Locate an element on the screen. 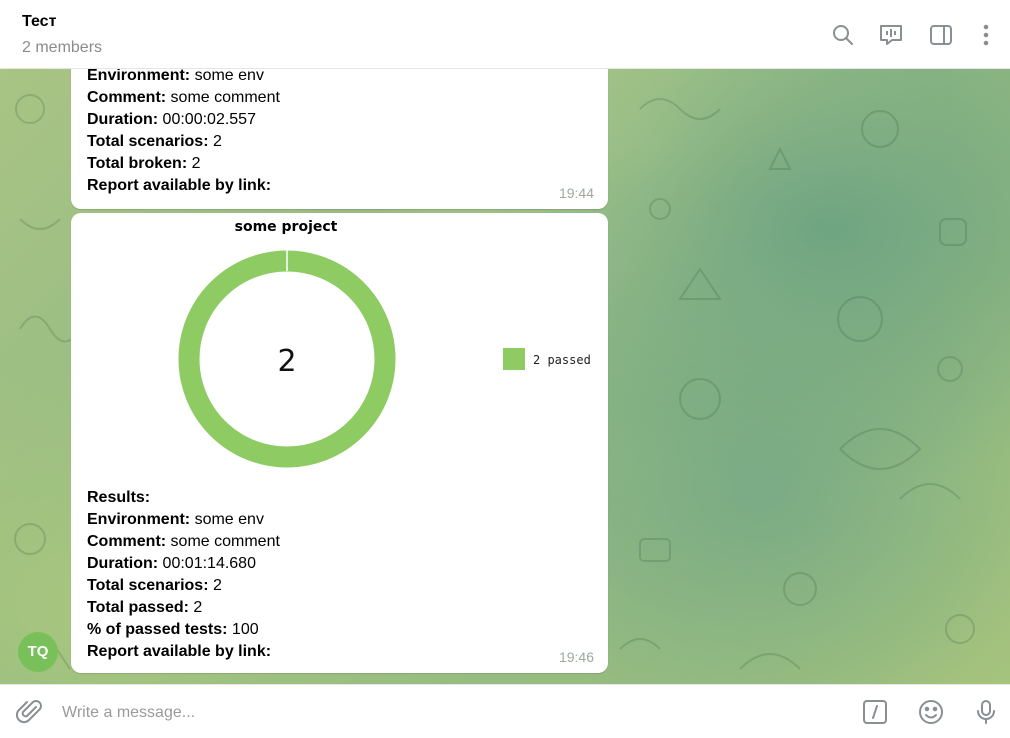  message-time: 19:46 is located at coordinates (576, 657).